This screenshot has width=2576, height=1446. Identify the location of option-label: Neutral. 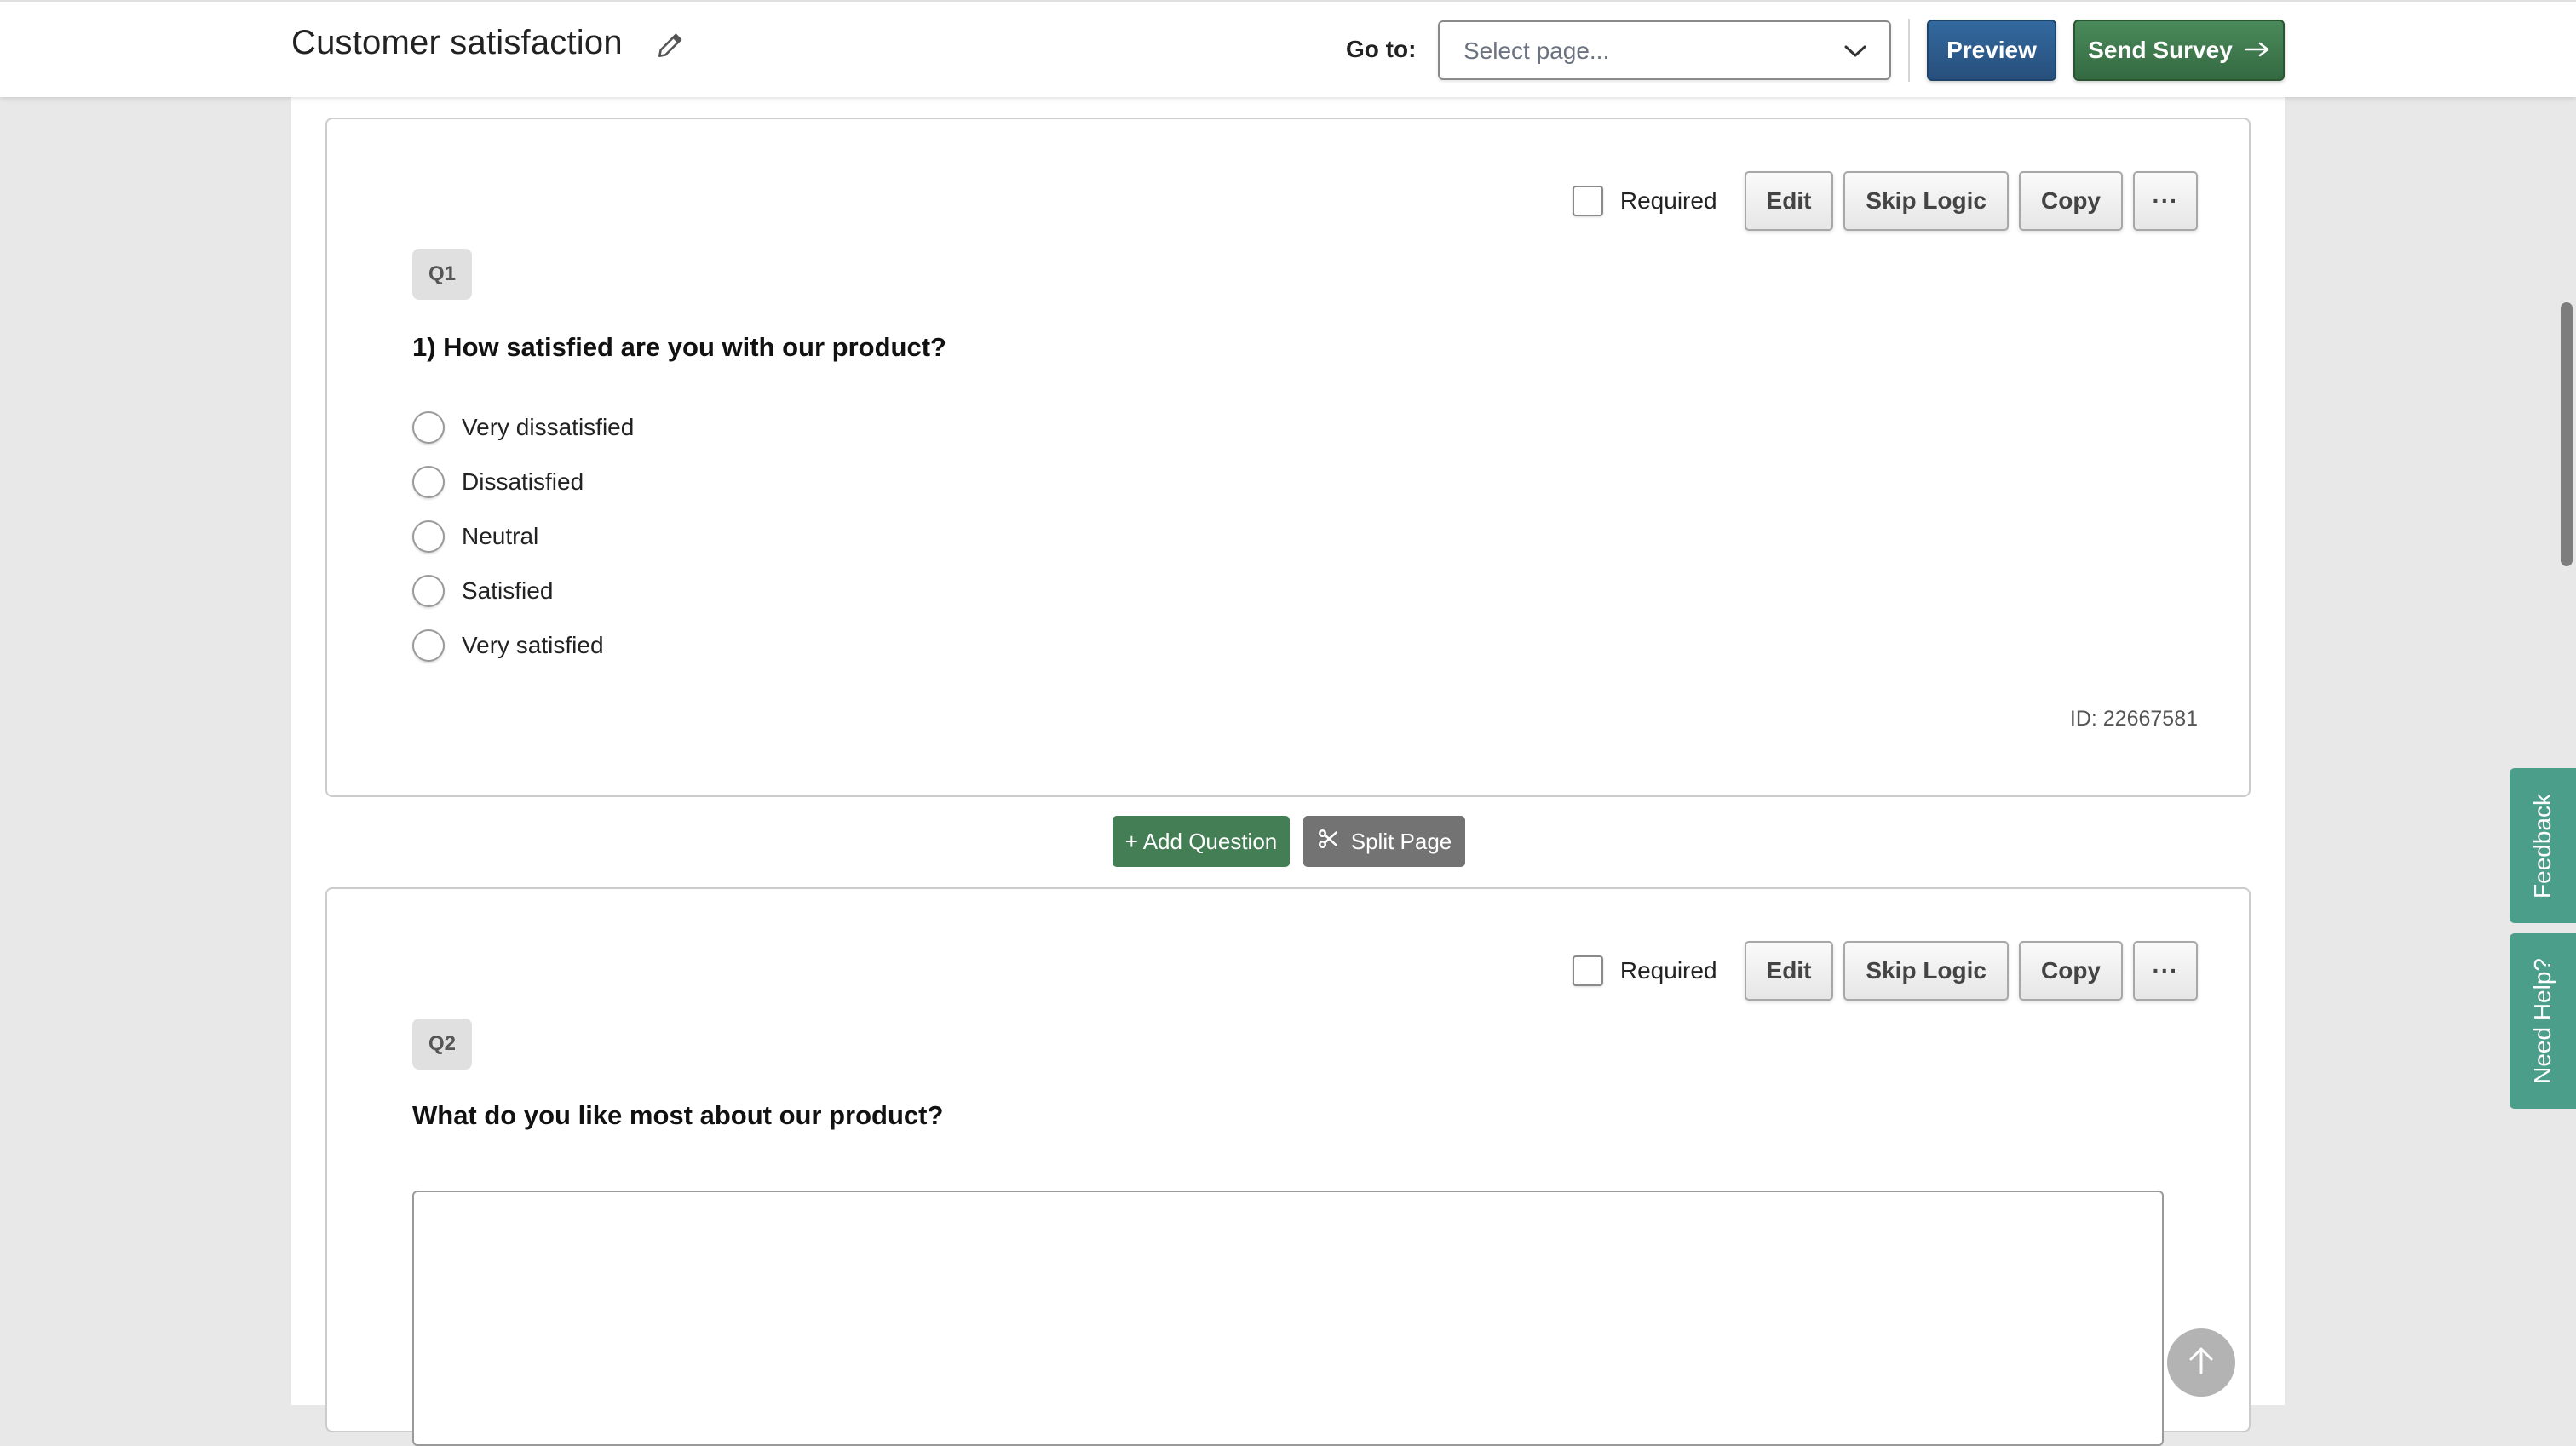
(501, 536).